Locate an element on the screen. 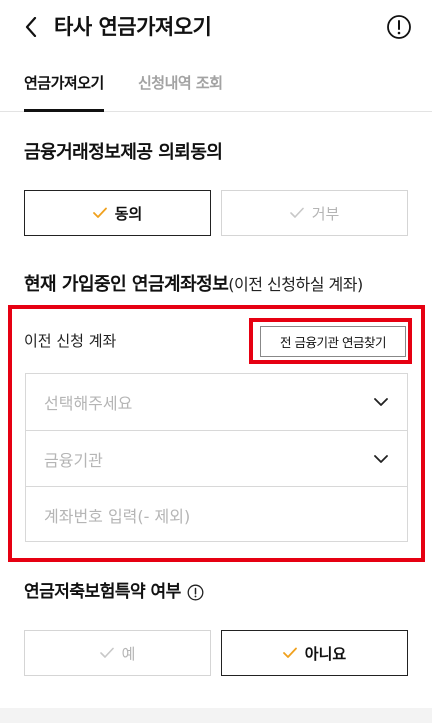 This screenshot has height=723, width=432. annuity-yes-label: 예 is located at coordinates (128, 653).